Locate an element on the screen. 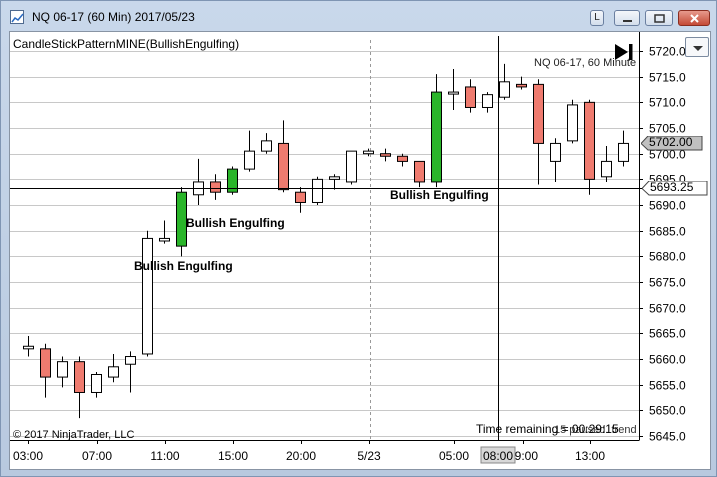 The width and height of the screenshot is (717, 477). x-tick-label: 07:00 is located at coordinates (97, 456).